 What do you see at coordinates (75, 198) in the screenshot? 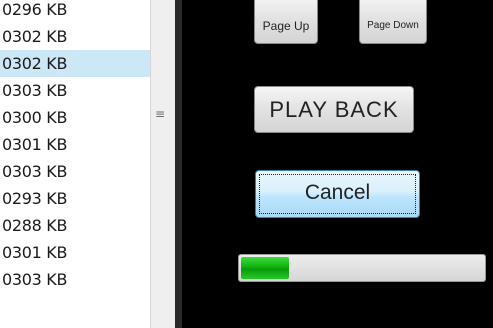
I see `list-item: 0293 KB` at bounding box center [75, 198].